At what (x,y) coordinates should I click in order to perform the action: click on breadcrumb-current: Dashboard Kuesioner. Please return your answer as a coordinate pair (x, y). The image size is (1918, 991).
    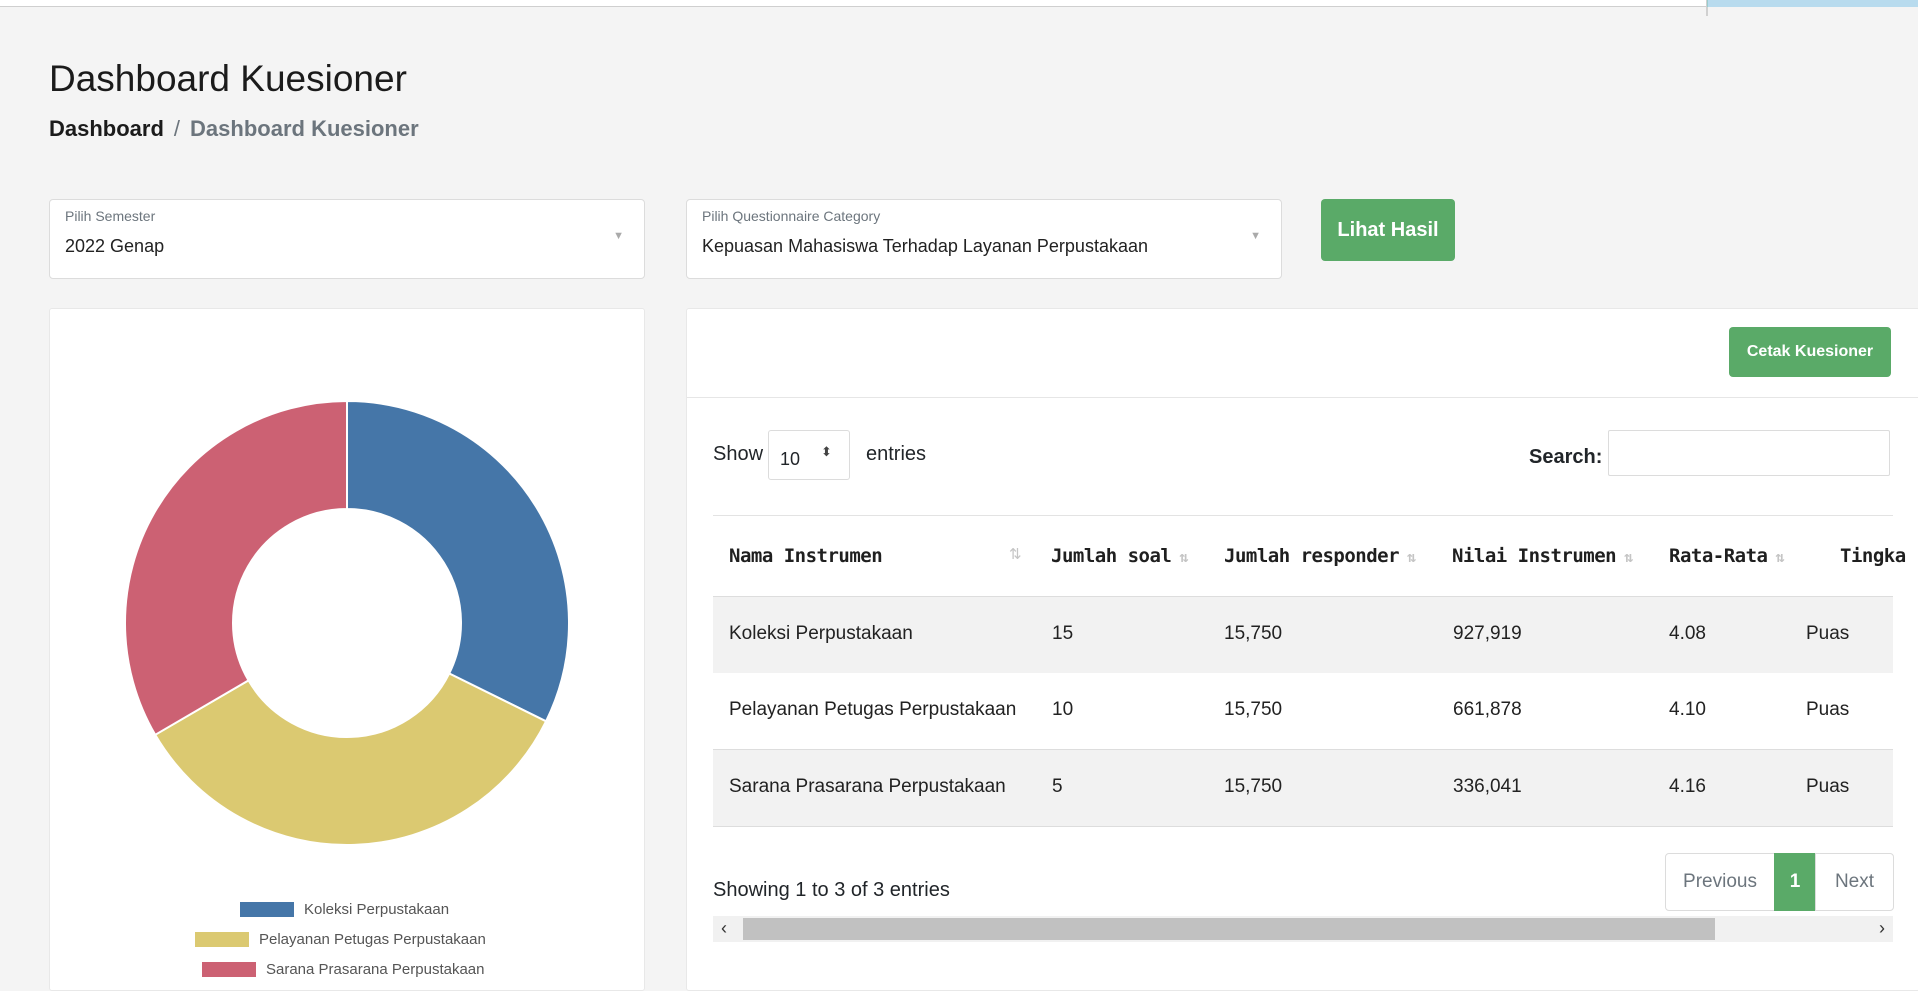
    Looking at the image, I should click on (304, 128).